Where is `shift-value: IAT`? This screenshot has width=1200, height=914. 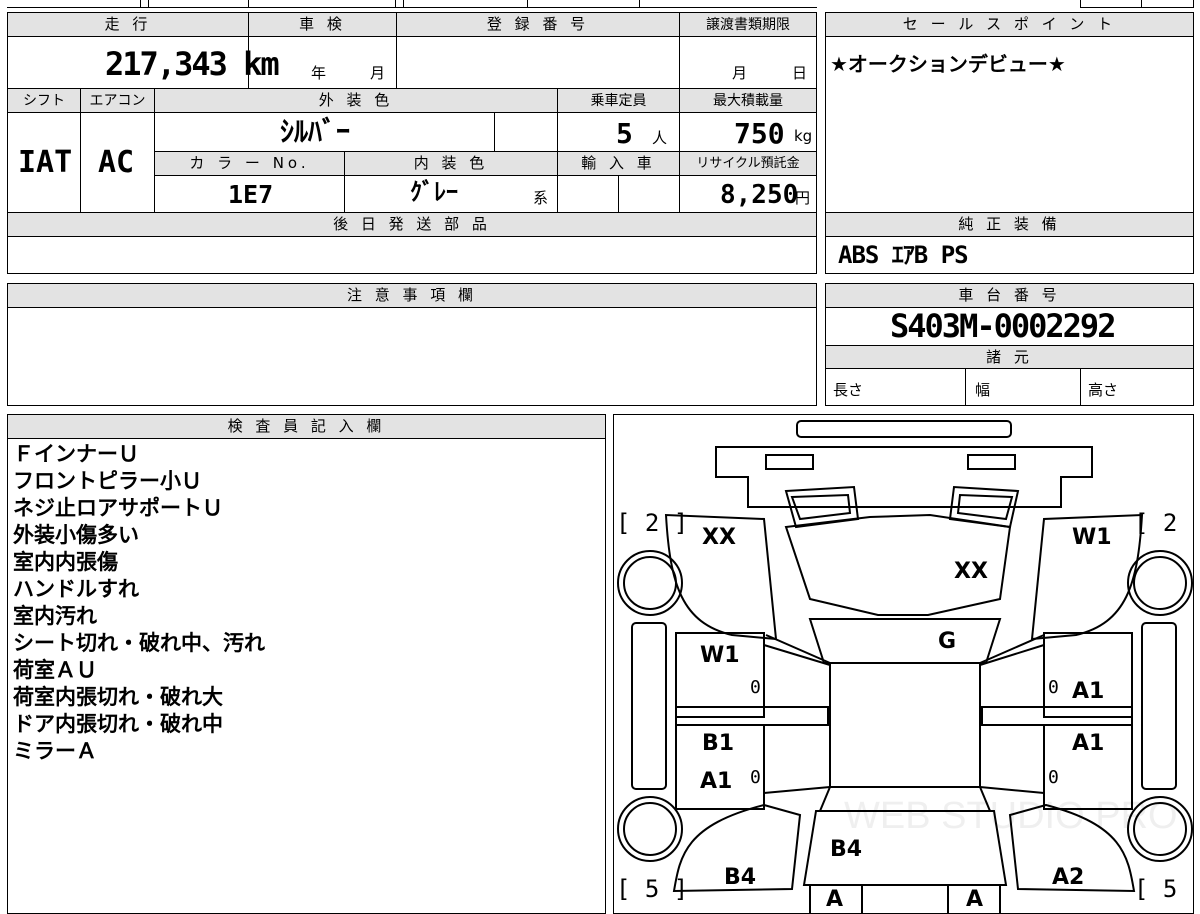 shift-value: IAT is located at coordinates (45, 162).